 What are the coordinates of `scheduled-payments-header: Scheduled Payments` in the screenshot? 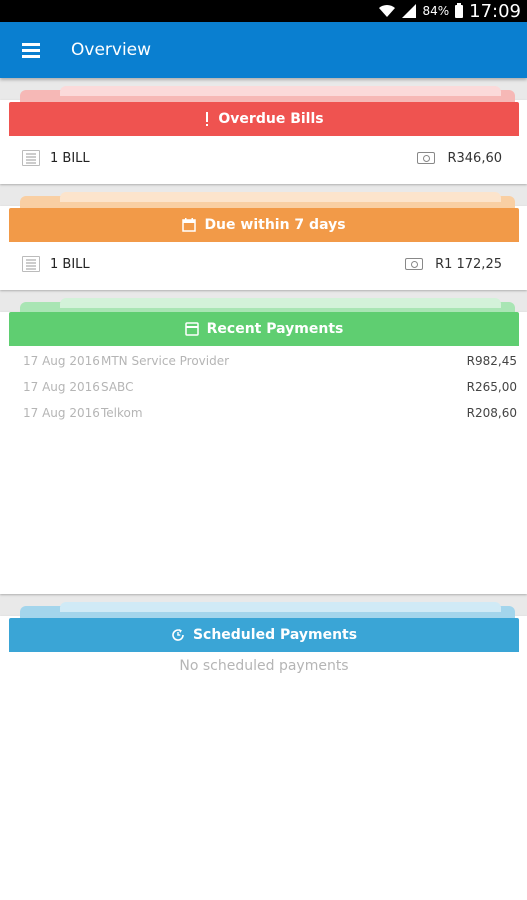 It's located at (264, 635).